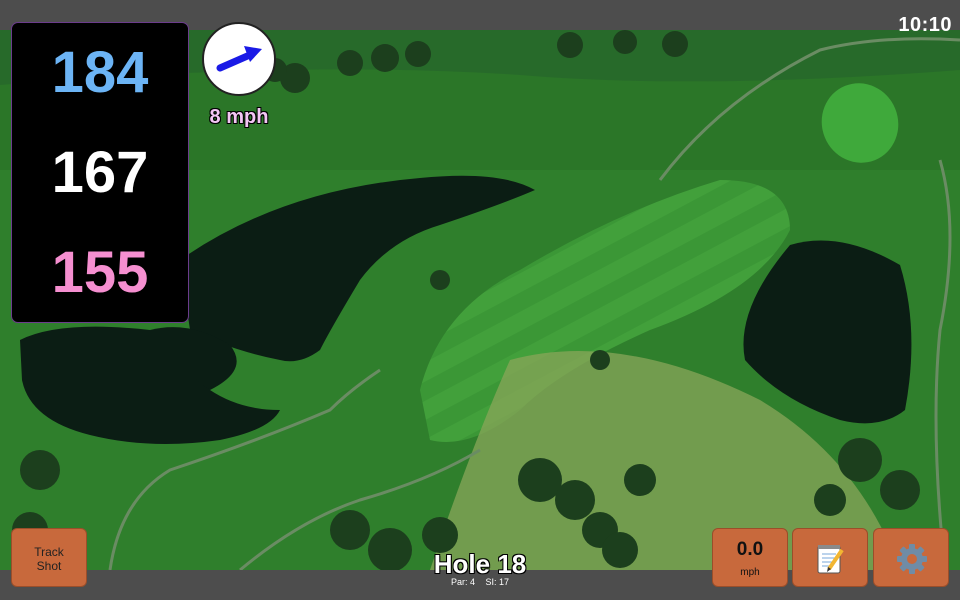  I want to click on hole-stroke-index: SI: 17, so click(497, 582).